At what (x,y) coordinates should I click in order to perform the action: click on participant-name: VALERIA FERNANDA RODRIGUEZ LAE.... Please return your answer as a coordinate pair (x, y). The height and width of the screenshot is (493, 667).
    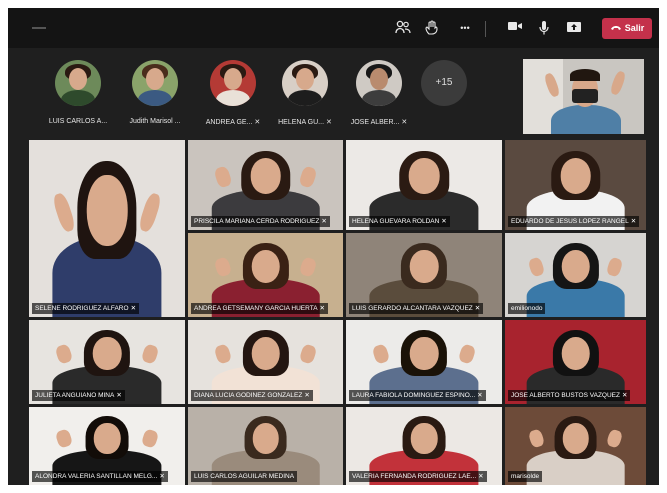
    Looking at the image, I should click on (414, 476).